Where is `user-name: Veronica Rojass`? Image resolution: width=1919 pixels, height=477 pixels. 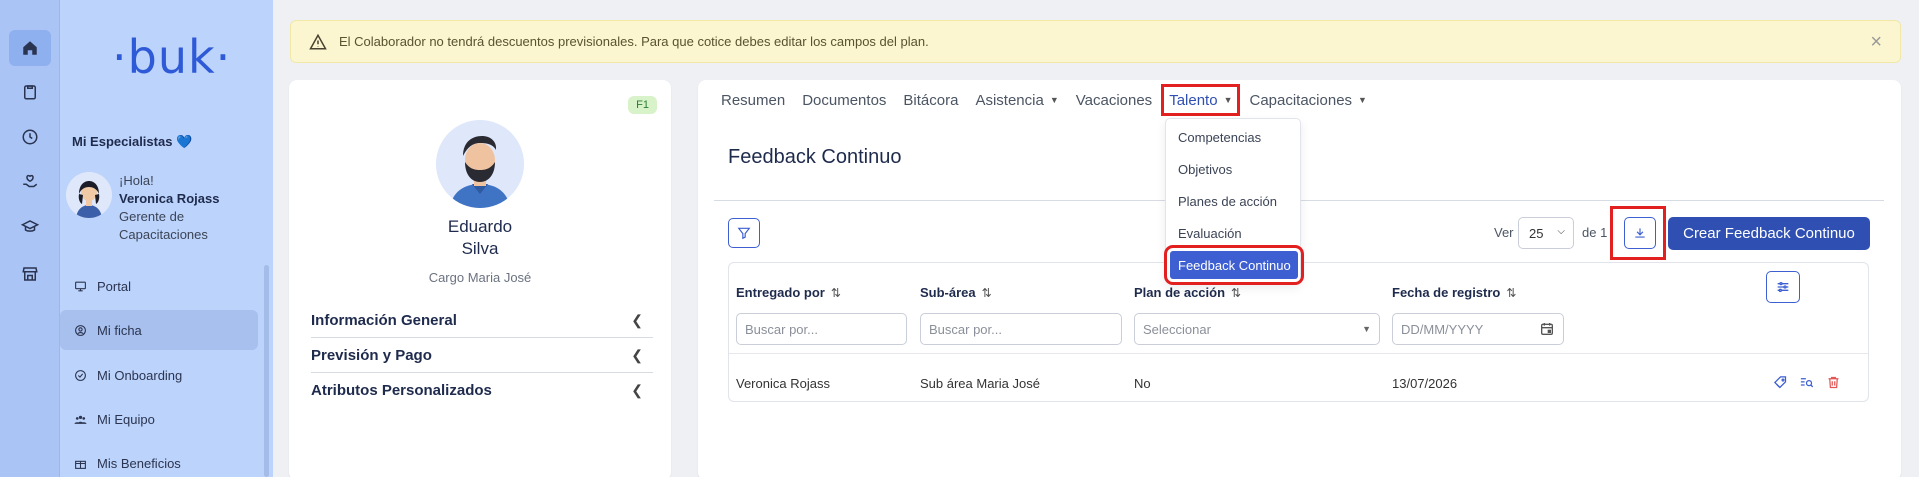
user-name: Veronica Rojass is located at coordinates (169, 198).